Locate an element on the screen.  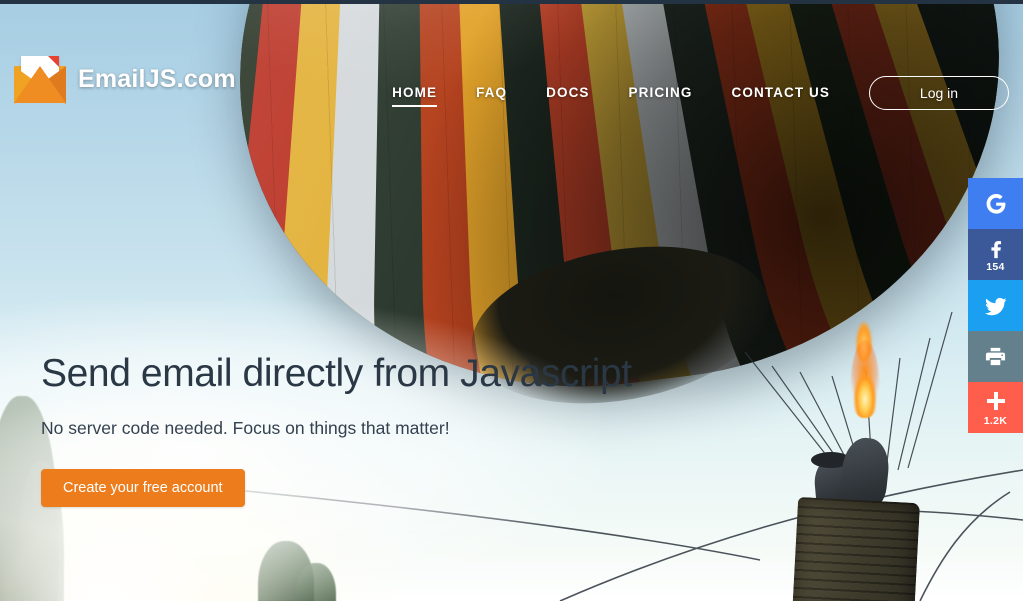
printer-icon is located at coordinates (995, 356).